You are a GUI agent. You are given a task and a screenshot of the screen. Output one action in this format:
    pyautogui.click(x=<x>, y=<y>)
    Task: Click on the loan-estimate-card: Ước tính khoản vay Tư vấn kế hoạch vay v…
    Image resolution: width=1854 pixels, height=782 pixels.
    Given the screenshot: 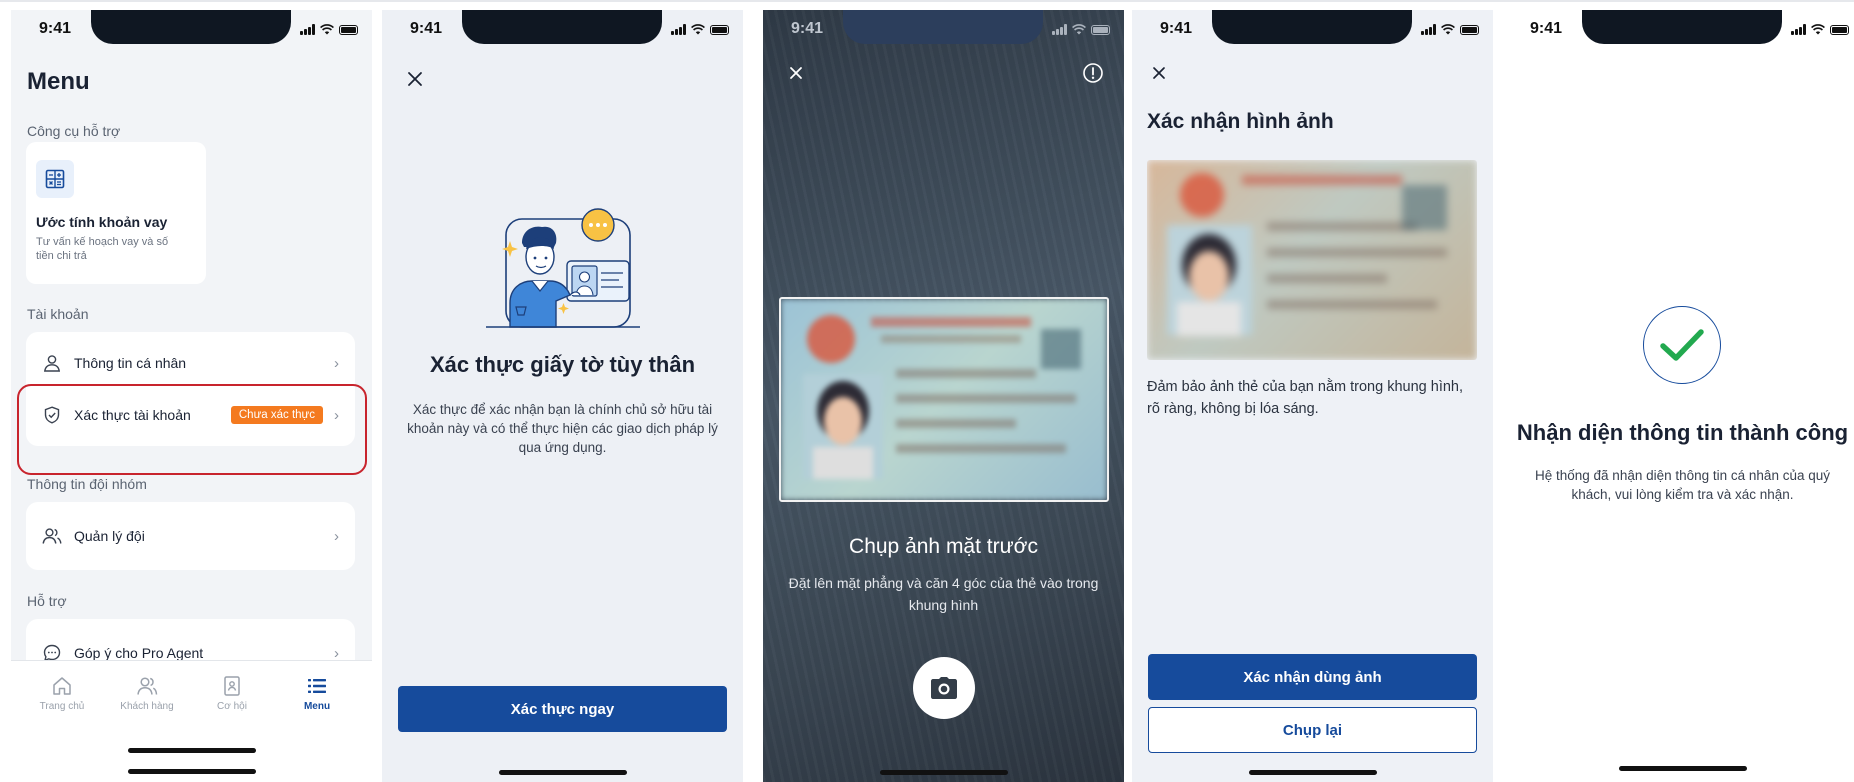 What is the action you would take?
    pyautogui.click(x=116, y=213)
    